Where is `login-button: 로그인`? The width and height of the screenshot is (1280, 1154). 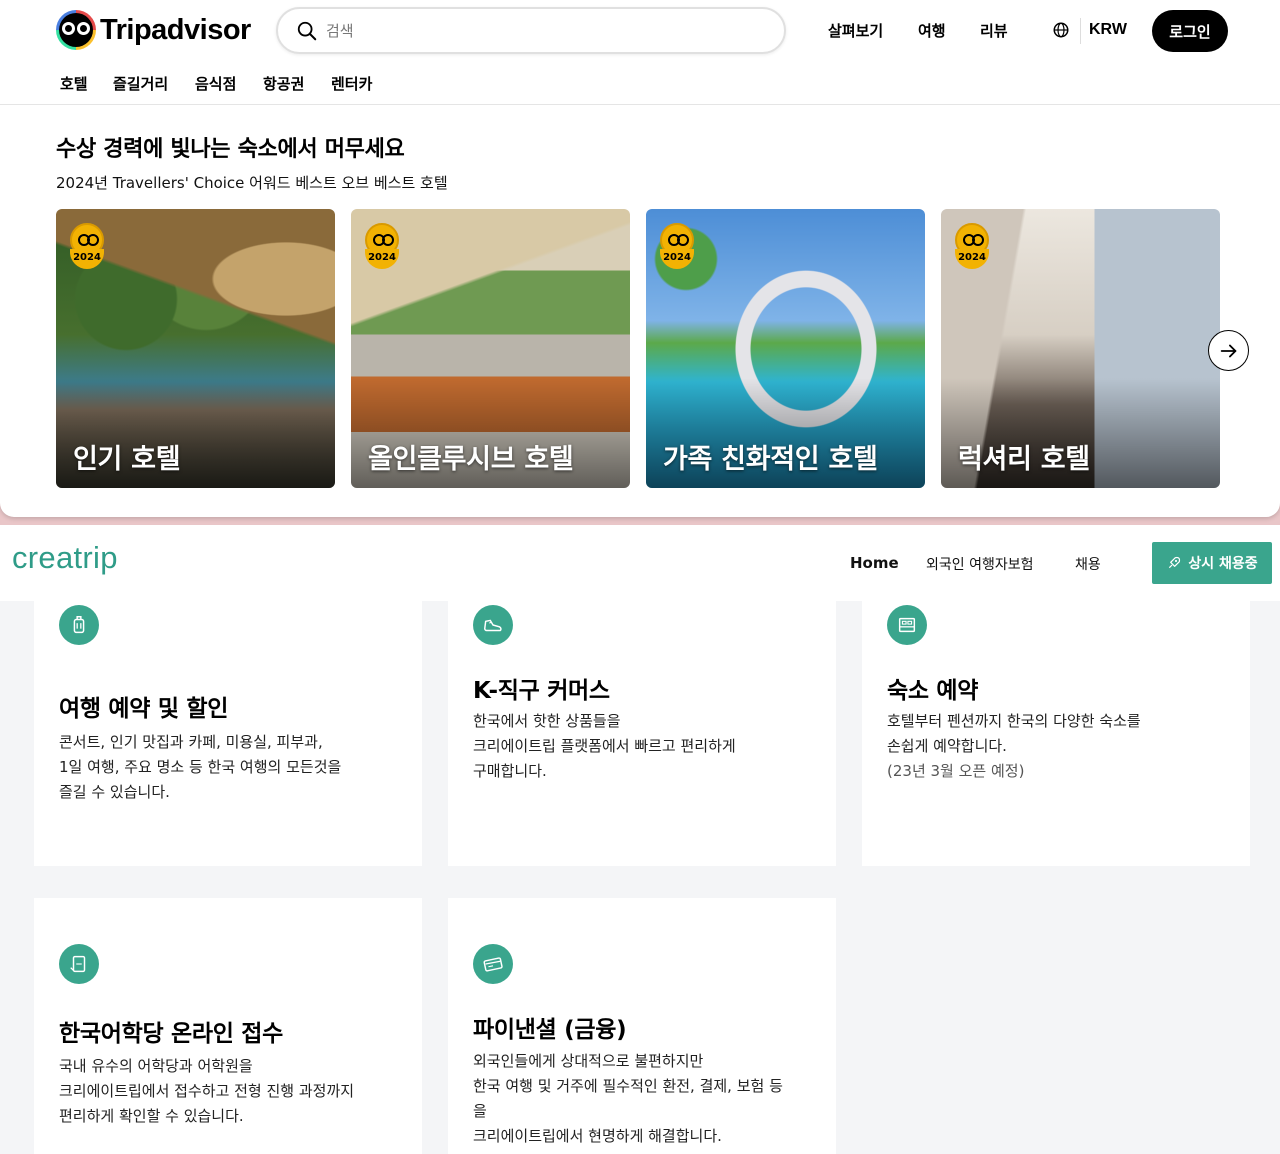 login-button: 로그인 is located at coordinates (1190, 31).